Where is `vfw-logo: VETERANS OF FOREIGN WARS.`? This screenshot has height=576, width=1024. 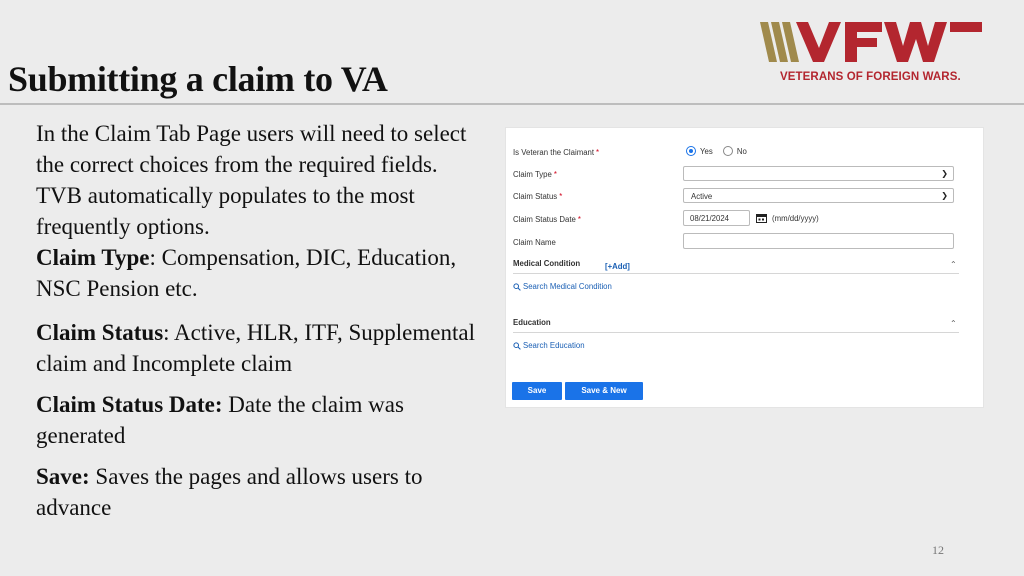
vfw-logo: VETERANS OF FOREIGN WARS. is located at coordinates (872, 53).